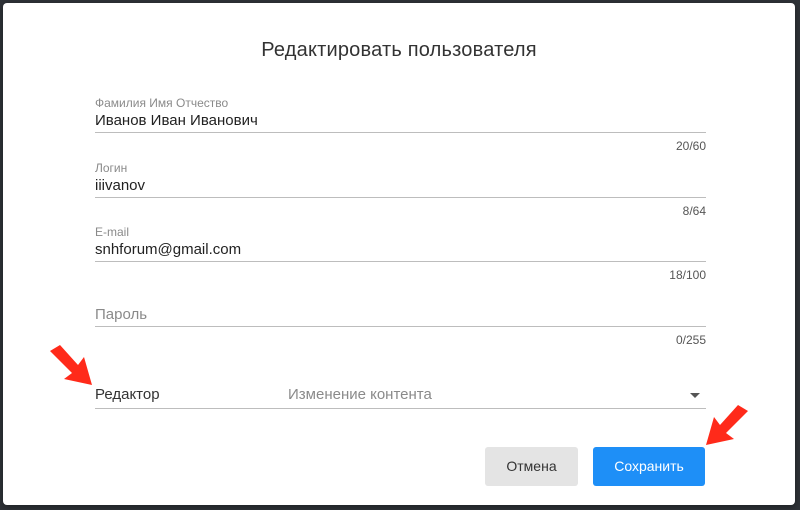 The height and width of the screenshot is (510, 800). I want to click on email-input: snhforum@gmail.com, so click(168, 249).